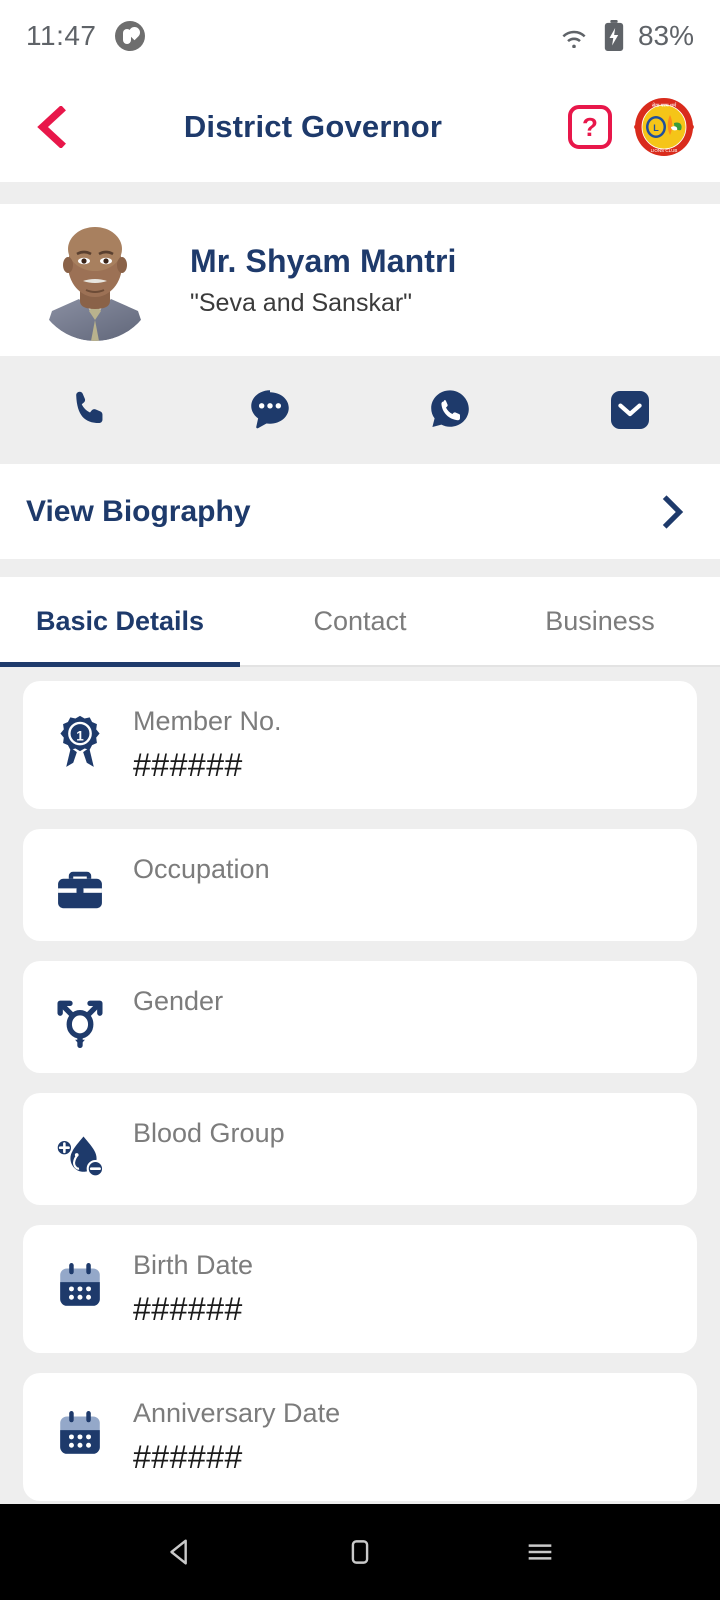 The width and height of the screenshot is (720, 1600). I want to click on detail-card-anniversary-date: Anniversary Date ######, so click(360, 1437).